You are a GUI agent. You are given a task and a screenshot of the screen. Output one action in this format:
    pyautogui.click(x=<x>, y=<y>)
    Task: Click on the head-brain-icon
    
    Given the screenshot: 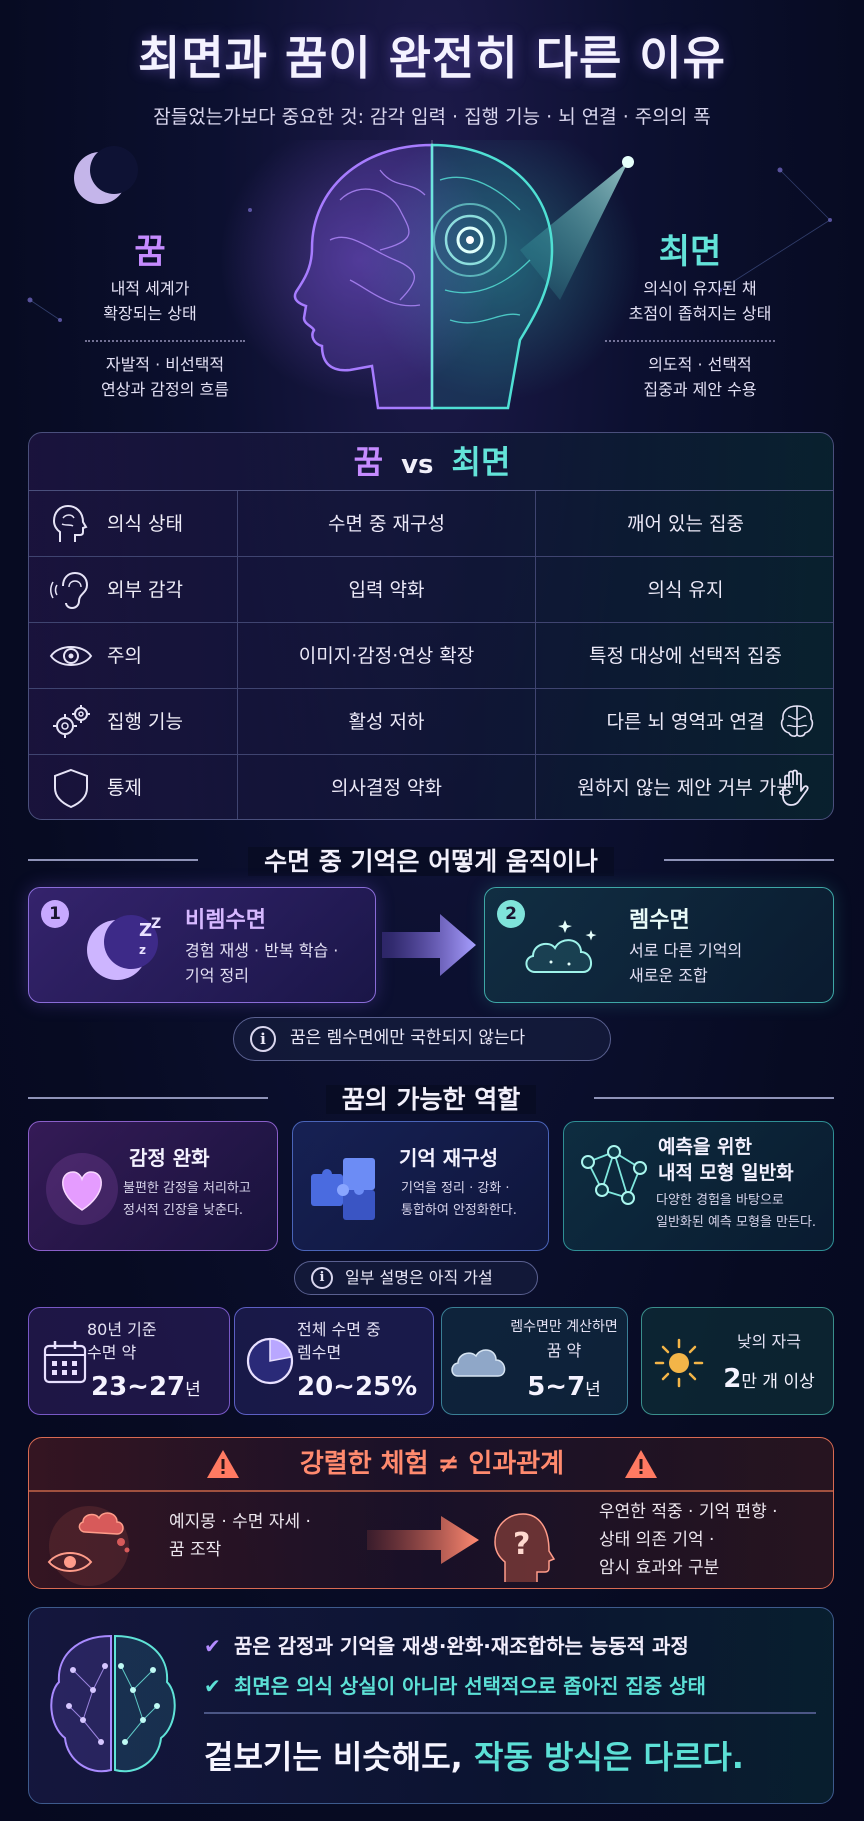 What is the action you would take?
    pyautogui.click(x=70, y=523)
    